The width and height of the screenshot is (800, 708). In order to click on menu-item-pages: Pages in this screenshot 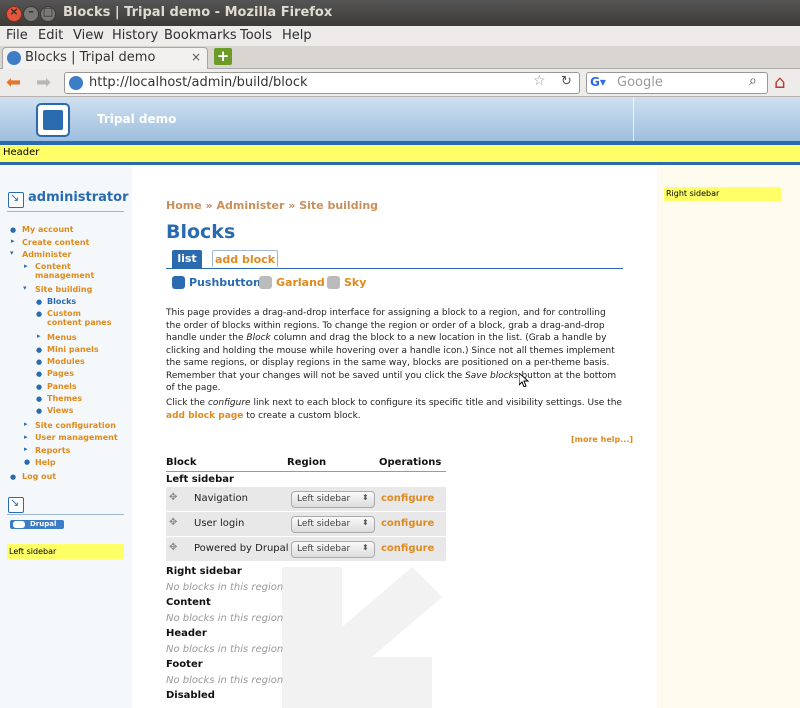, I will do `click(60, 373)`.